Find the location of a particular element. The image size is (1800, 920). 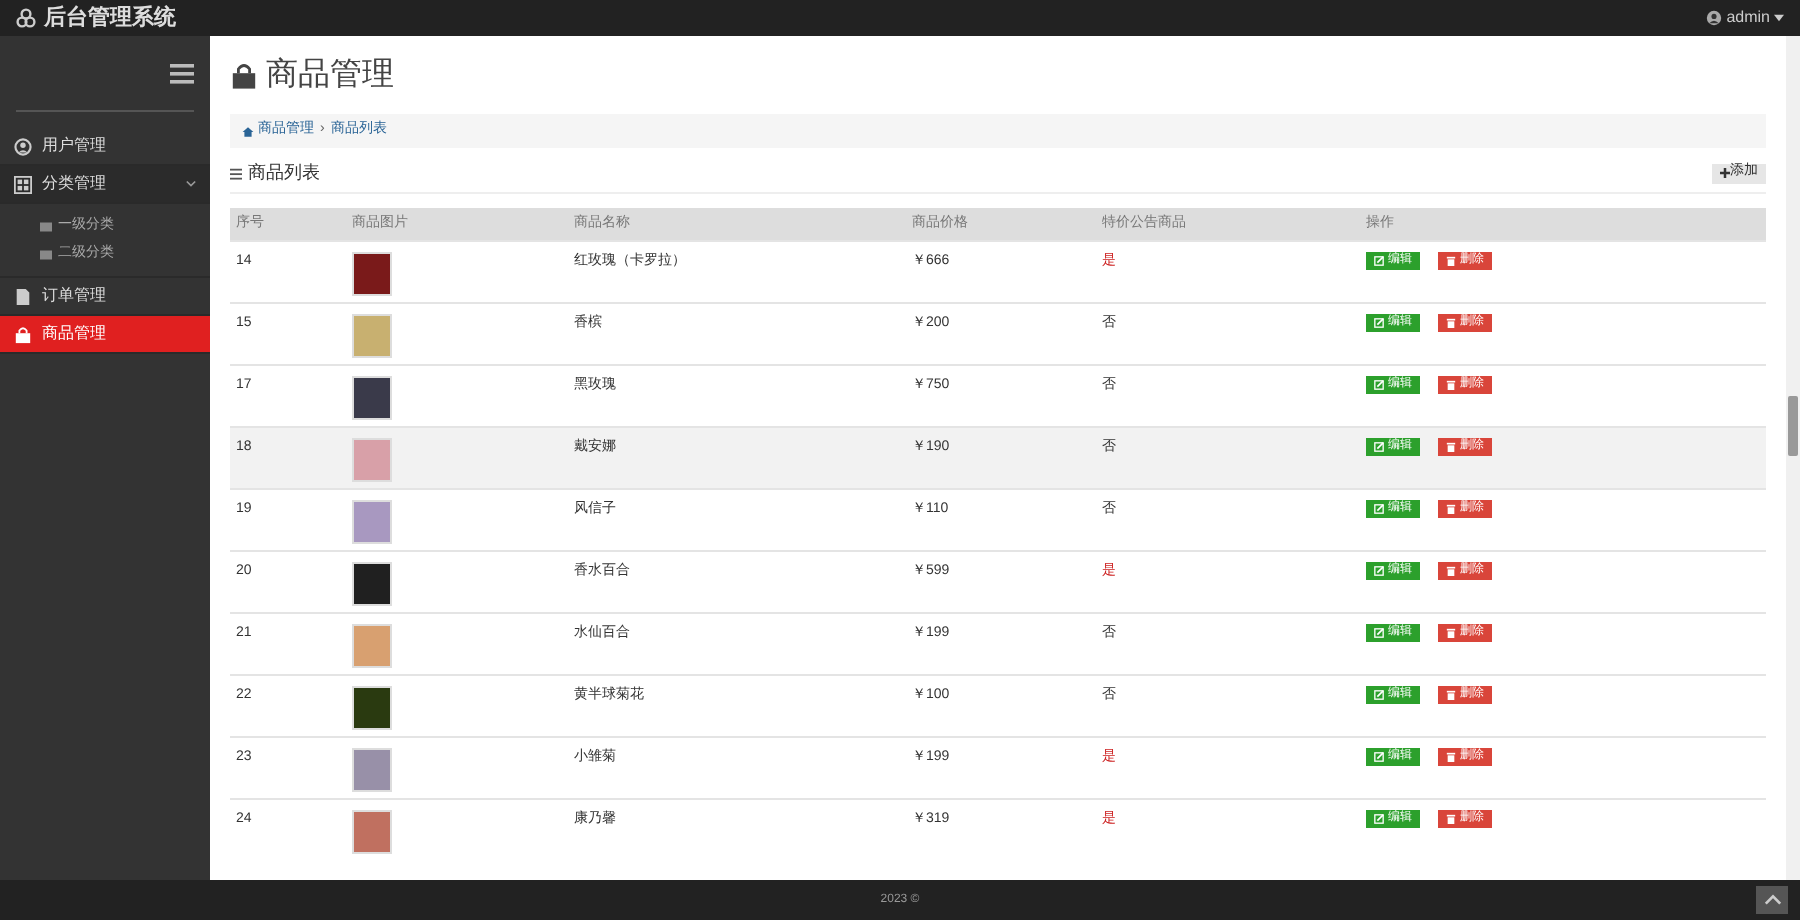

menu-icon is located at coordinates (182, 73).